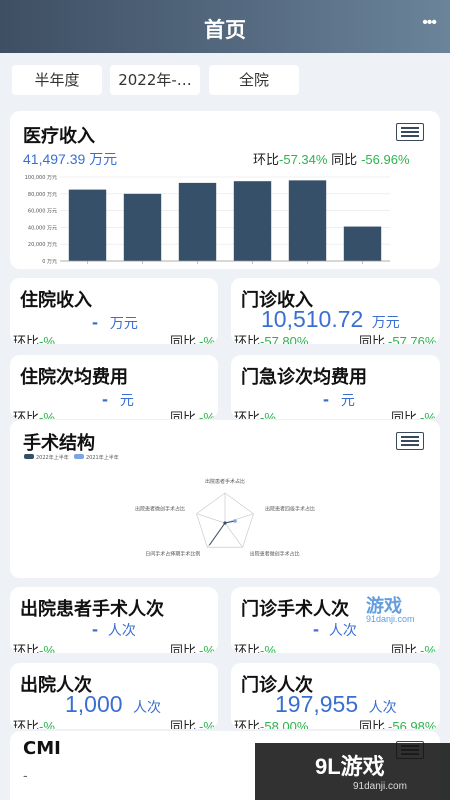 The image size is (450, 800). I want to click on value-row: 1,000 人次, so click(113, 704).